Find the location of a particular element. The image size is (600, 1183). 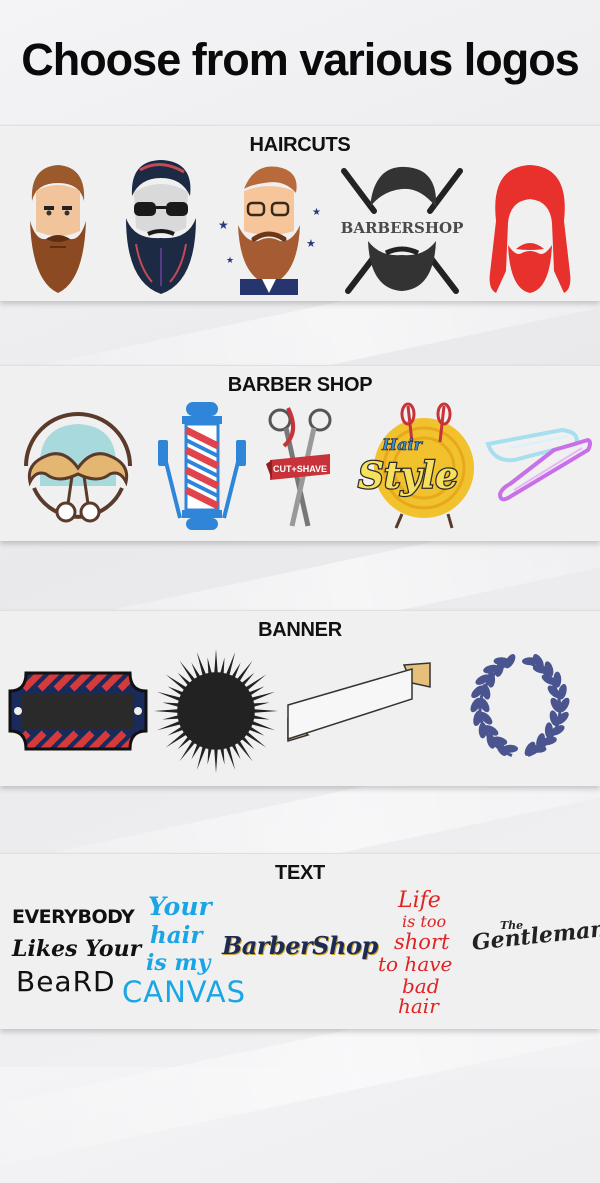

logo-barbershop-beard: BARBERSHOP is located at coordinates (402, 228).